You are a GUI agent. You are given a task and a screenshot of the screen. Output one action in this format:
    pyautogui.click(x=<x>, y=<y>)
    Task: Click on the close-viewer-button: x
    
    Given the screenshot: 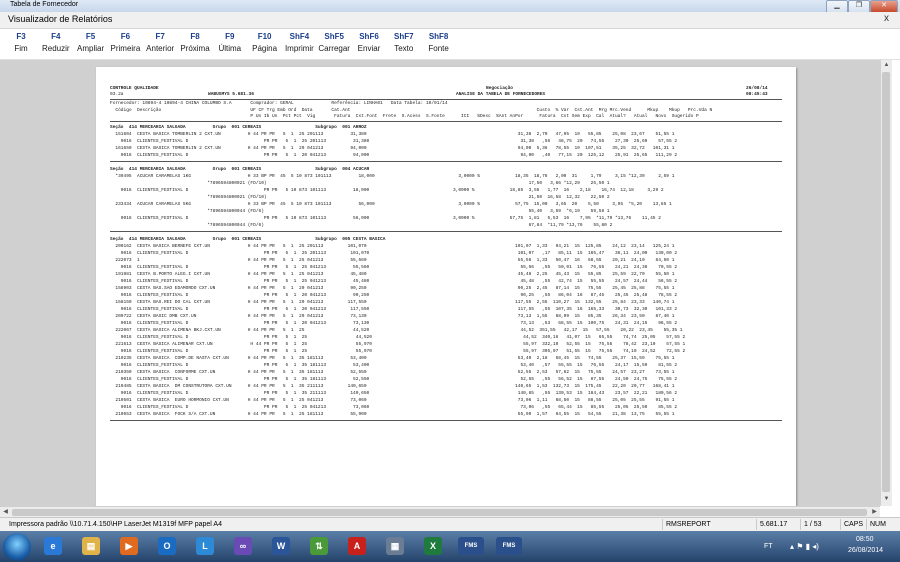 What is the action you would take?
    pyautogui.click(x=886, y=18)
    